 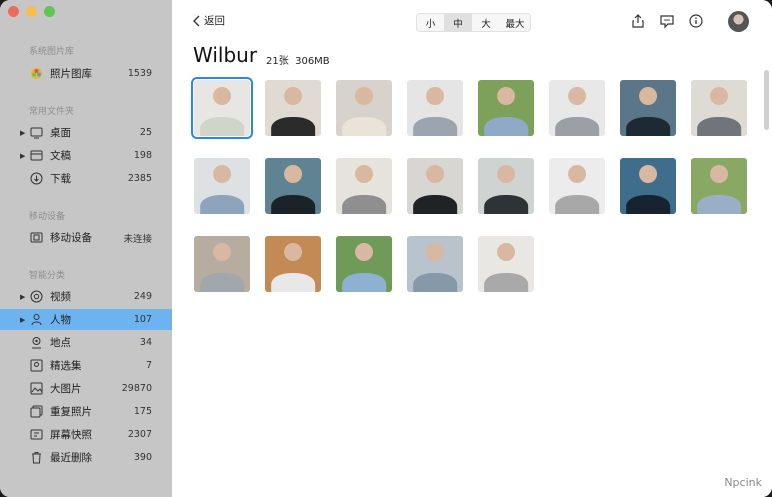 What do you see at coordinates (515, 22) in the screenshot?
I see `size-option: 最大` at bounding box center [515, 22].